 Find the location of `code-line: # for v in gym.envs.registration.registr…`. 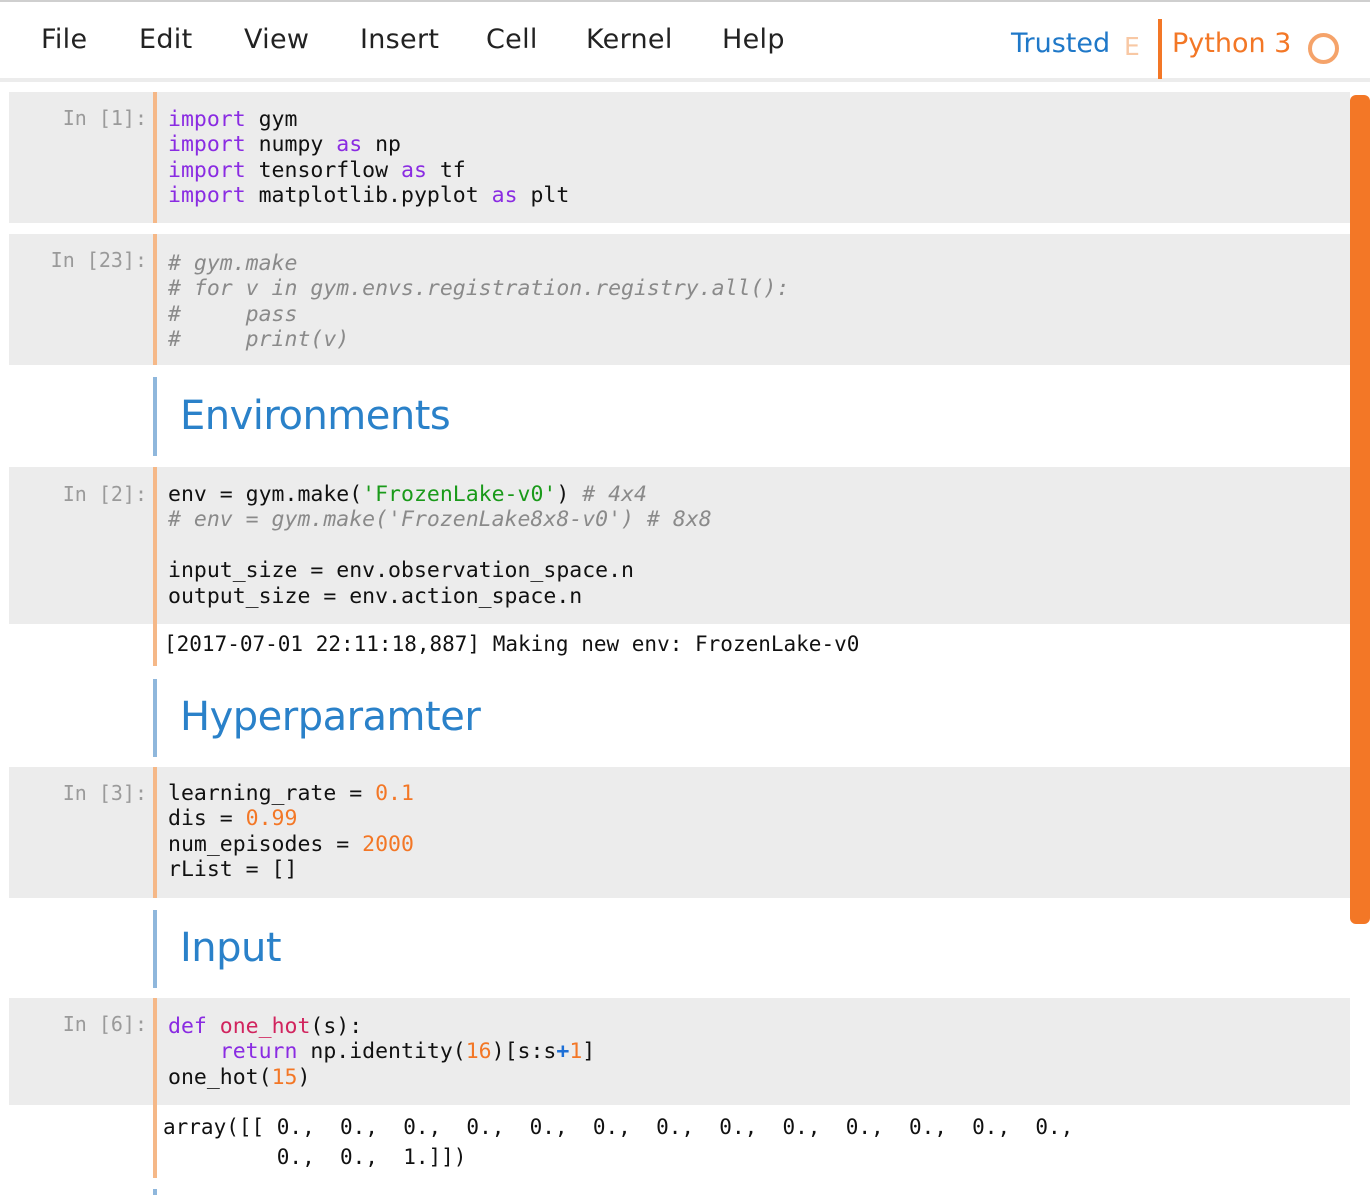

code-line: # for v in gym.envs.registration.registr… is located at coordinates (479, 289).